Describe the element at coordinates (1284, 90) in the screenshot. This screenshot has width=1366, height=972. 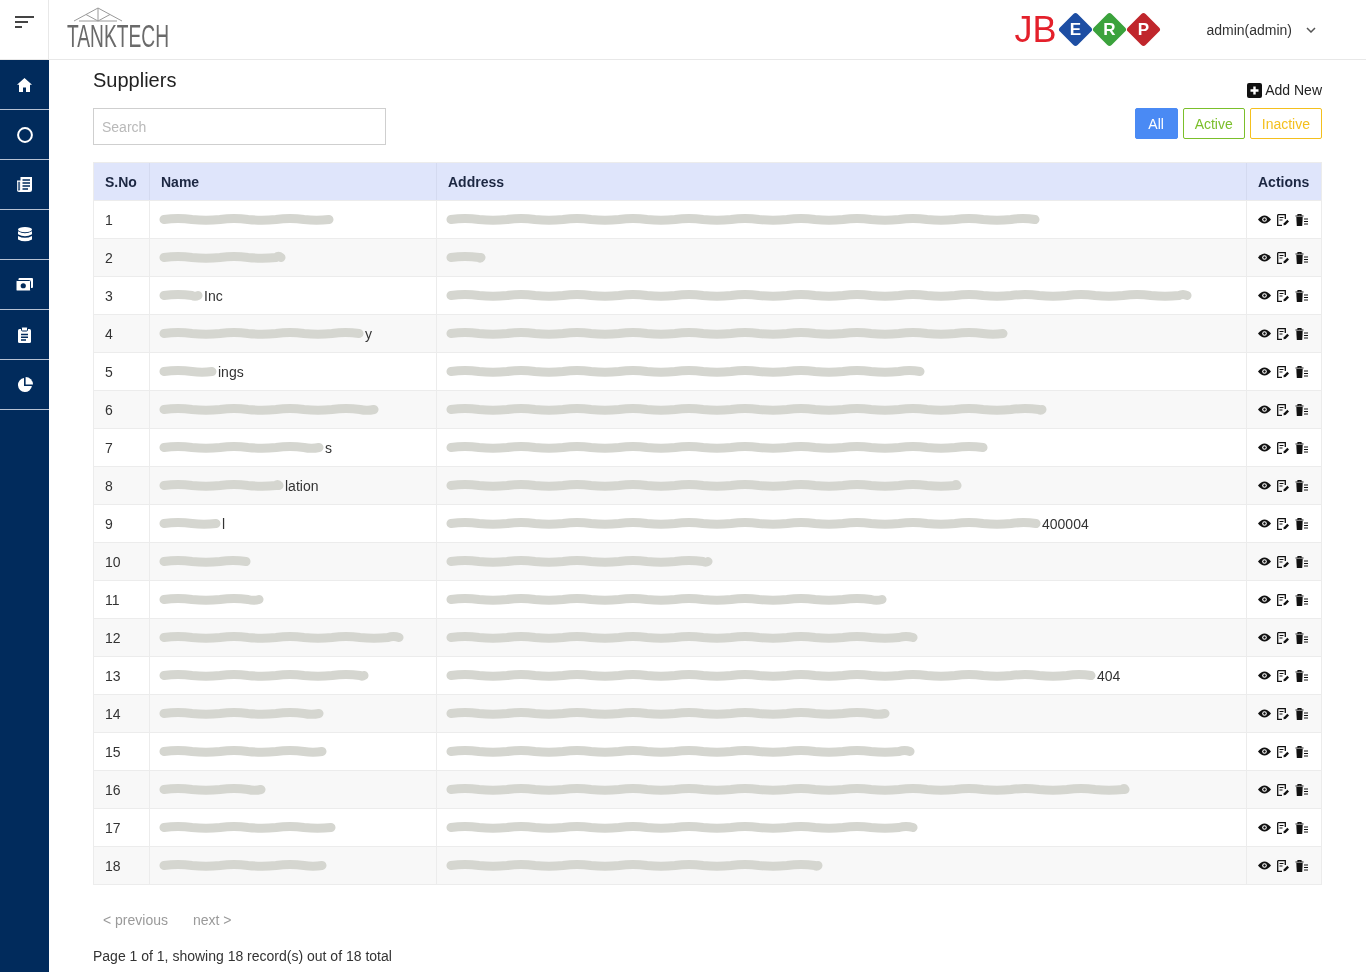
I see `add-new-button: Add New` at that location.